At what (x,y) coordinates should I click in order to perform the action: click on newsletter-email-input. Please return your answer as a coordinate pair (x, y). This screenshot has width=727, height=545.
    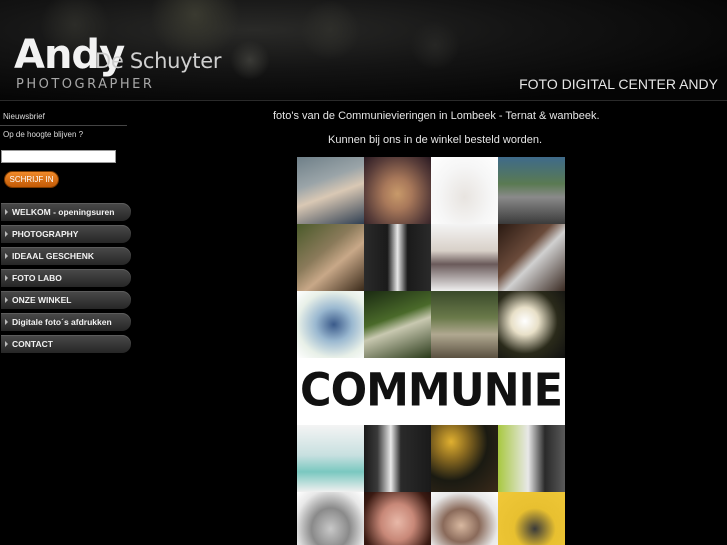
    Looking at the image, I should click on (58, 156).